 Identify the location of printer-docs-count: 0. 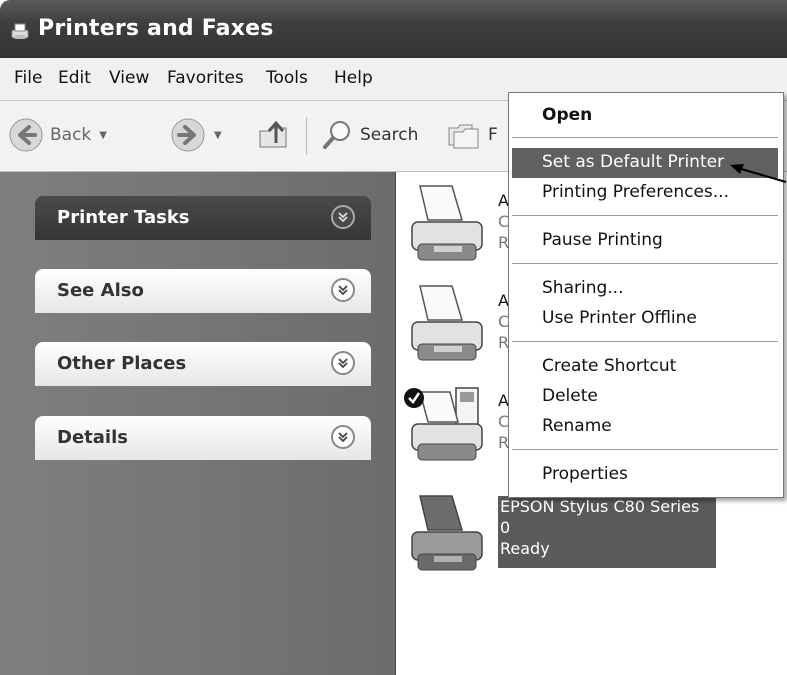
(505, 527).